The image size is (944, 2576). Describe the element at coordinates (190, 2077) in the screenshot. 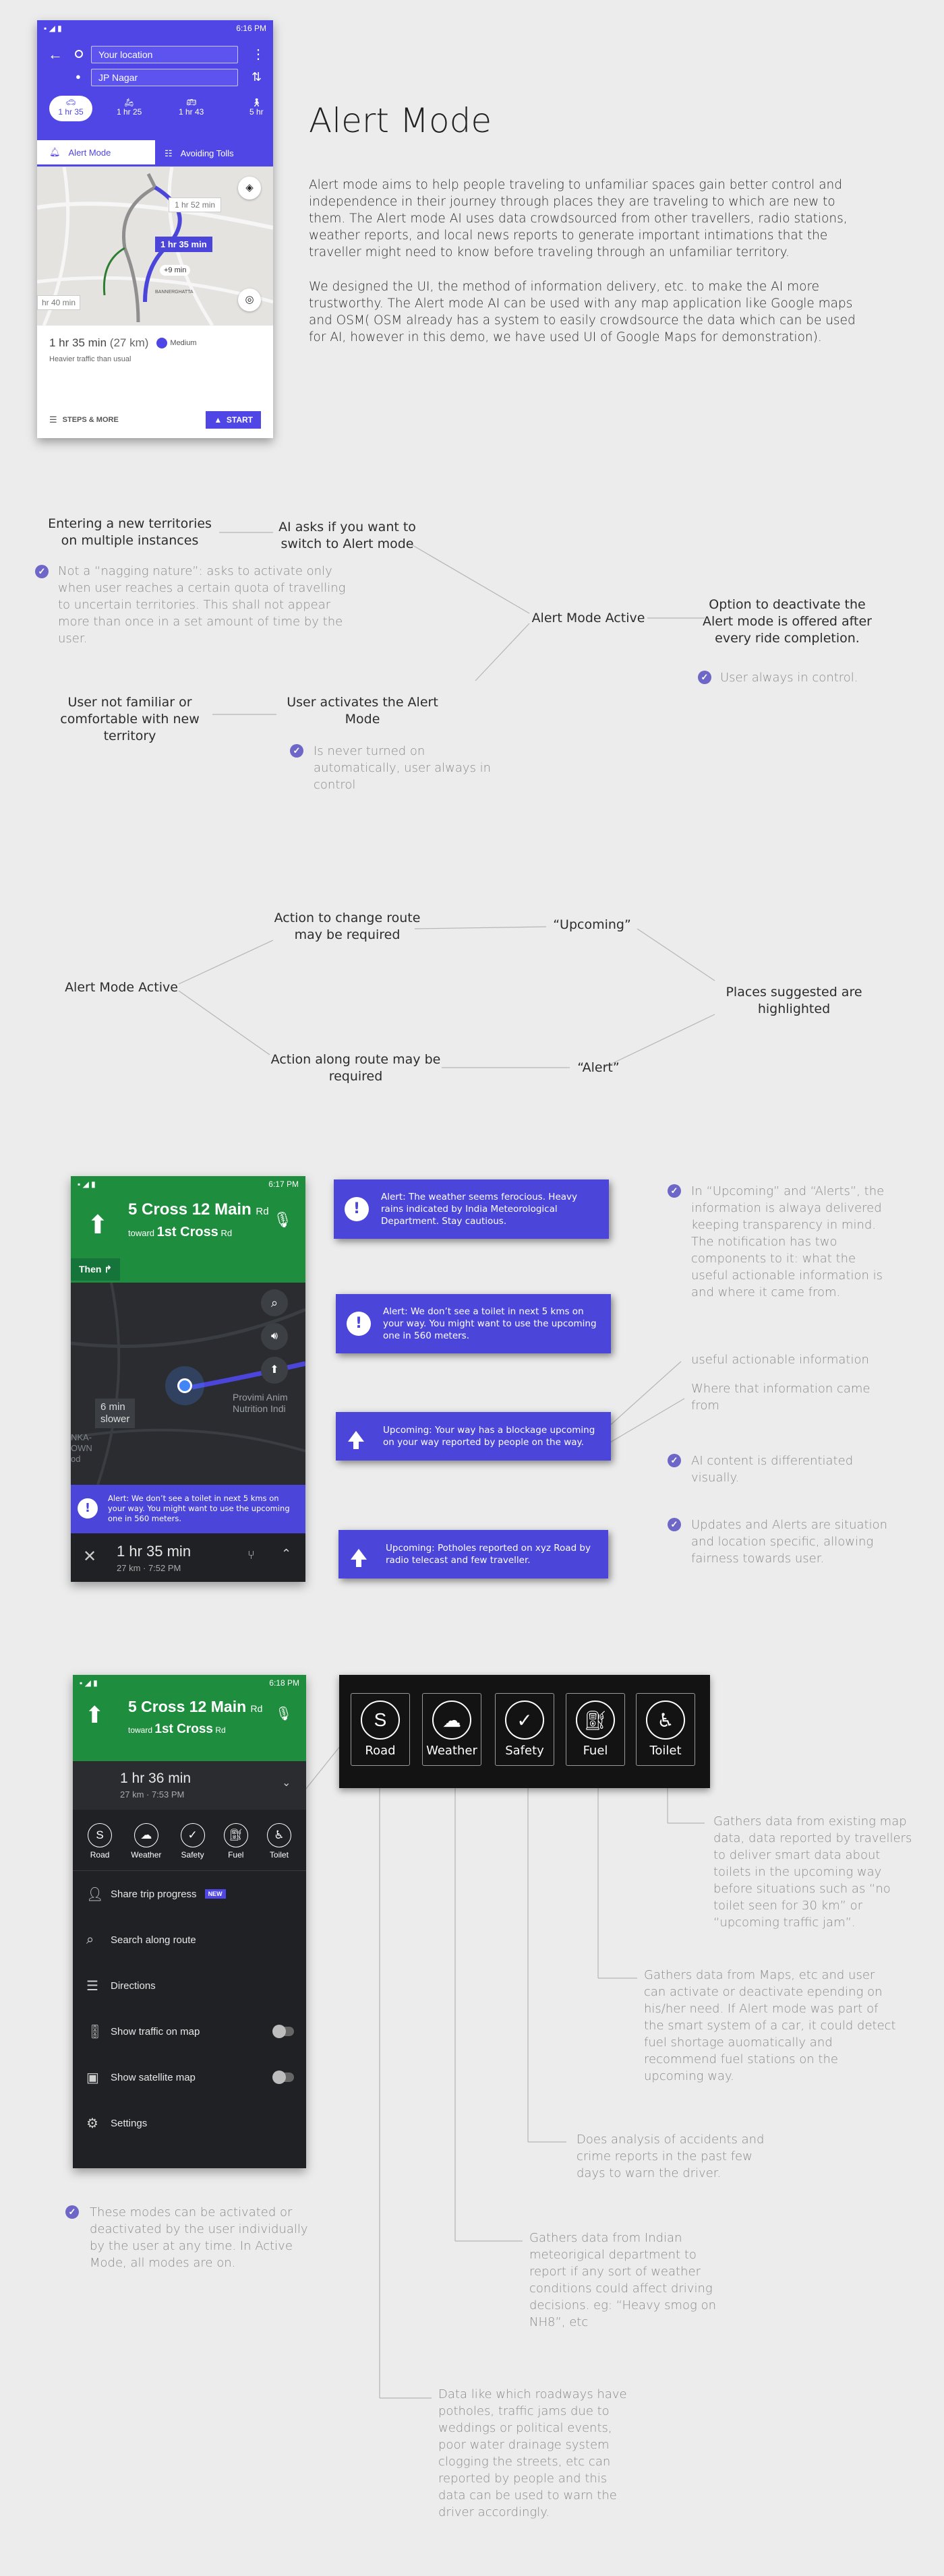

I see `menu-satellite: ▣ Show satellite map` at that location.